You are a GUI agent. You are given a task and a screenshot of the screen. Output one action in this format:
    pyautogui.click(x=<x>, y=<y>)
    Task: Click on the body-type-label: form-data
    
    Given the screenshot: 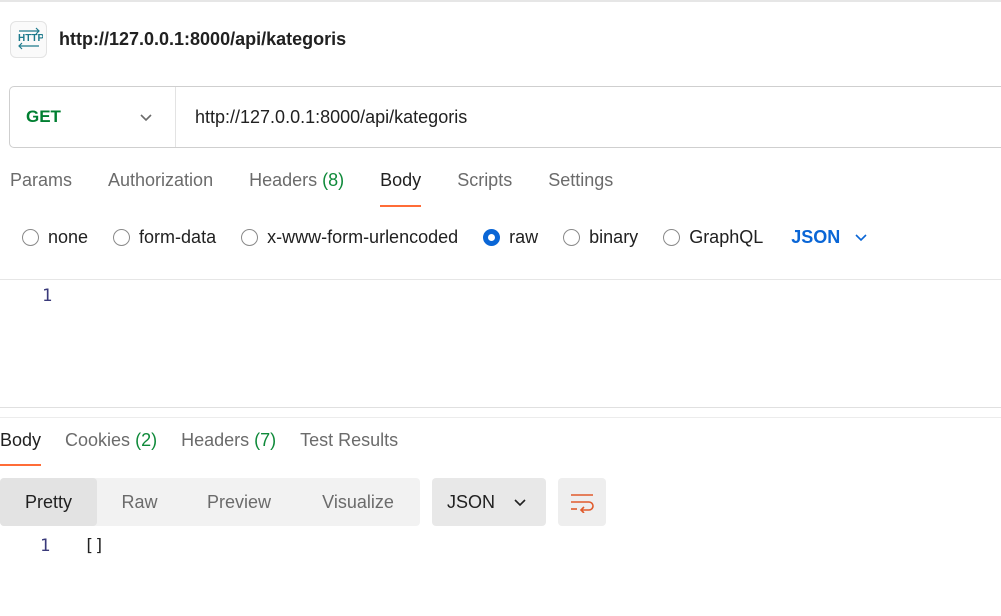 What is the action you would take?
    pyautogui.click(x=178, y=236)
    